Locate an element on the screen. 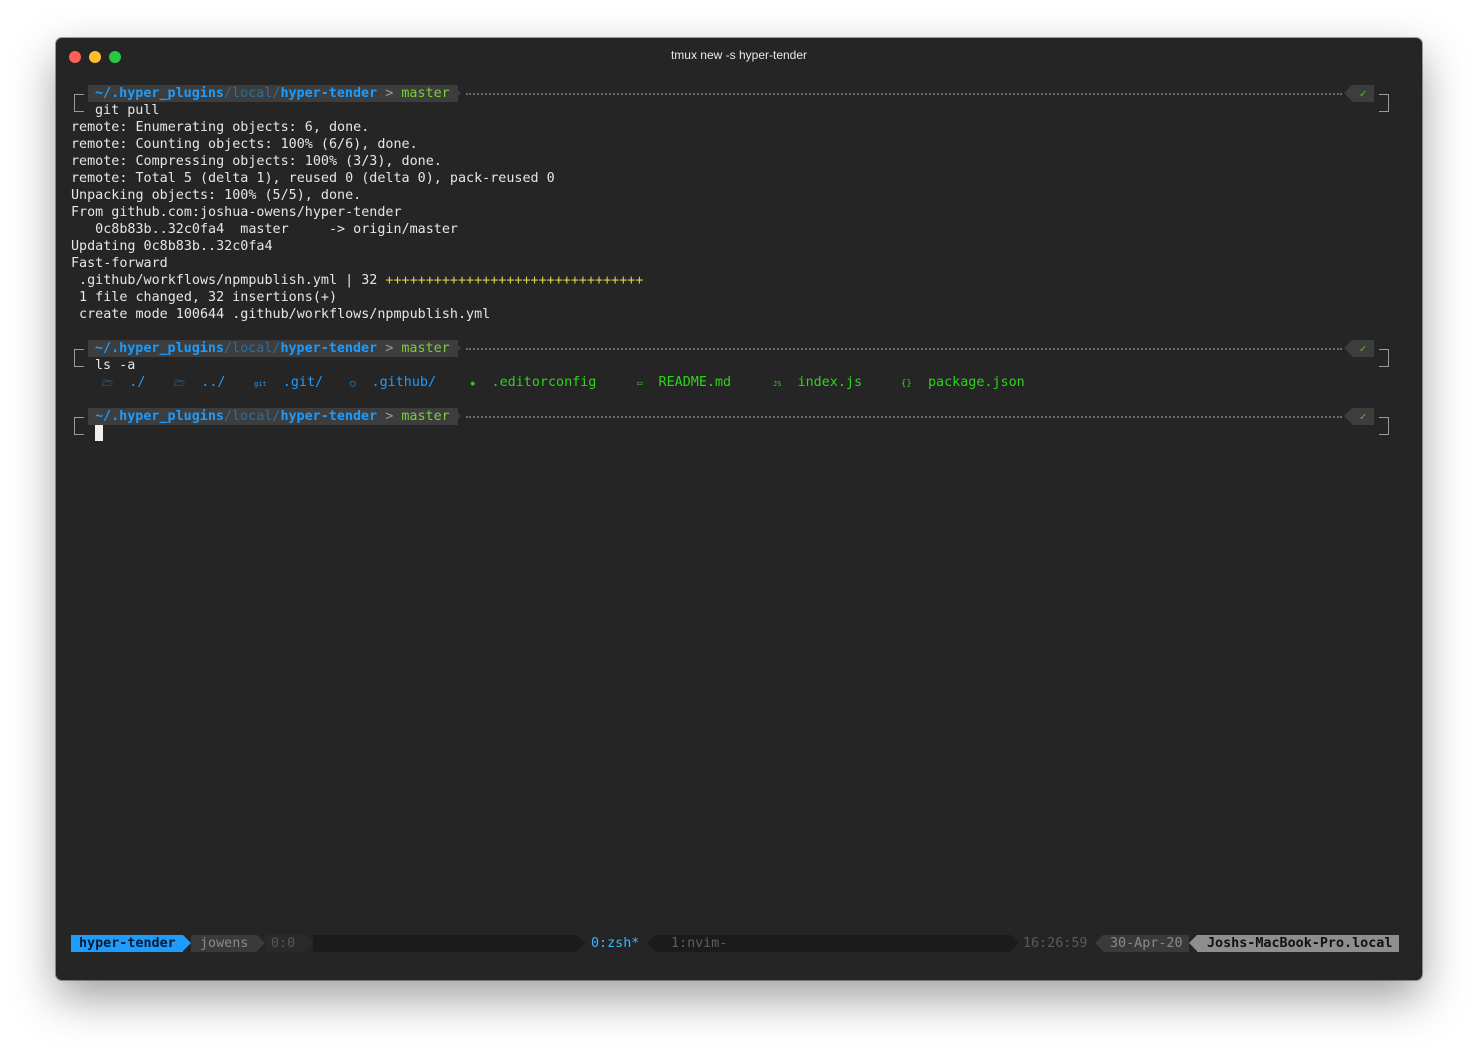 The image size is (1478, 1055). window-tab-active: 0:zsh* is located at coordinates (615, 943).